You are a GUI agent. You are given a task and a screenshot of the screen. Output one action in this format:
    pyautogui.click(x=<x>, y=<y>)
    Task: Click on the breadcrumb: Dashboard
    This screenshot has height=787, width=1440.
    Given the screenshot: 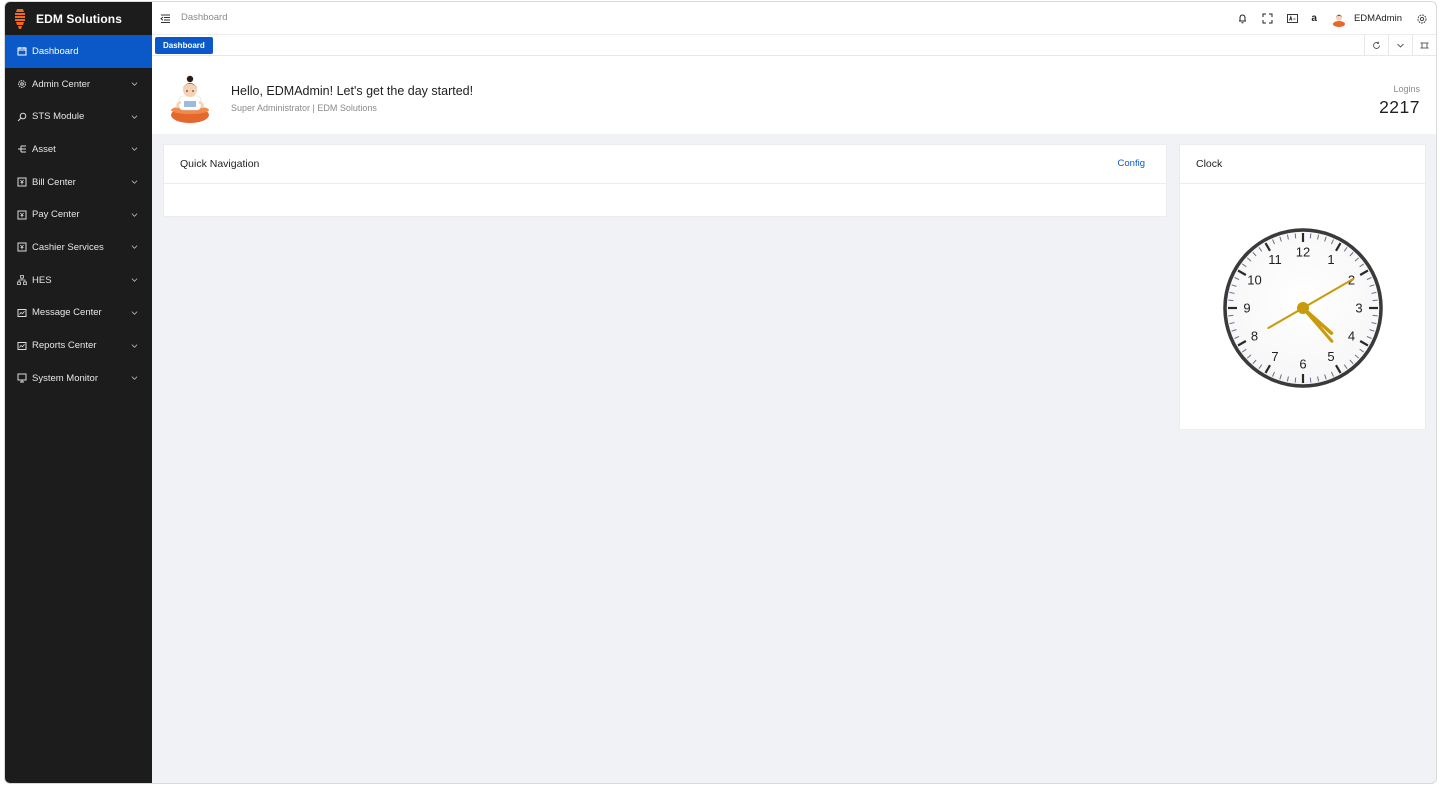 What is the action you would take?
    pyautogui.click(x=204, y=17)
    